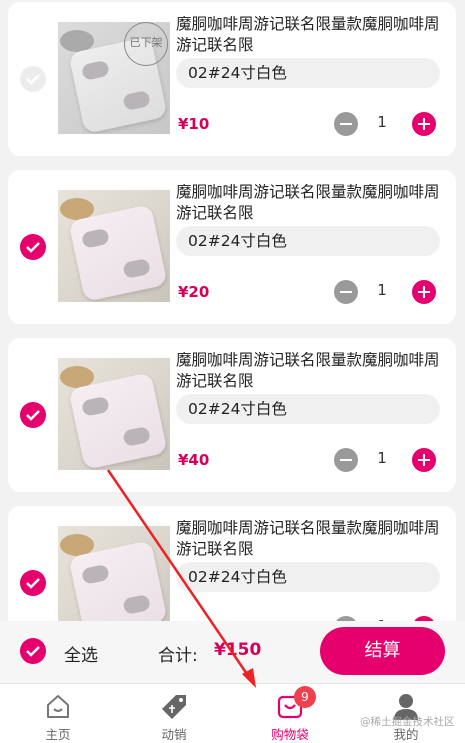 The image size is (465, 743). What do you see at coordinates (174, 734) in the screenshot?
I see `tab-label: 动销` at bounding box center [174, 734].